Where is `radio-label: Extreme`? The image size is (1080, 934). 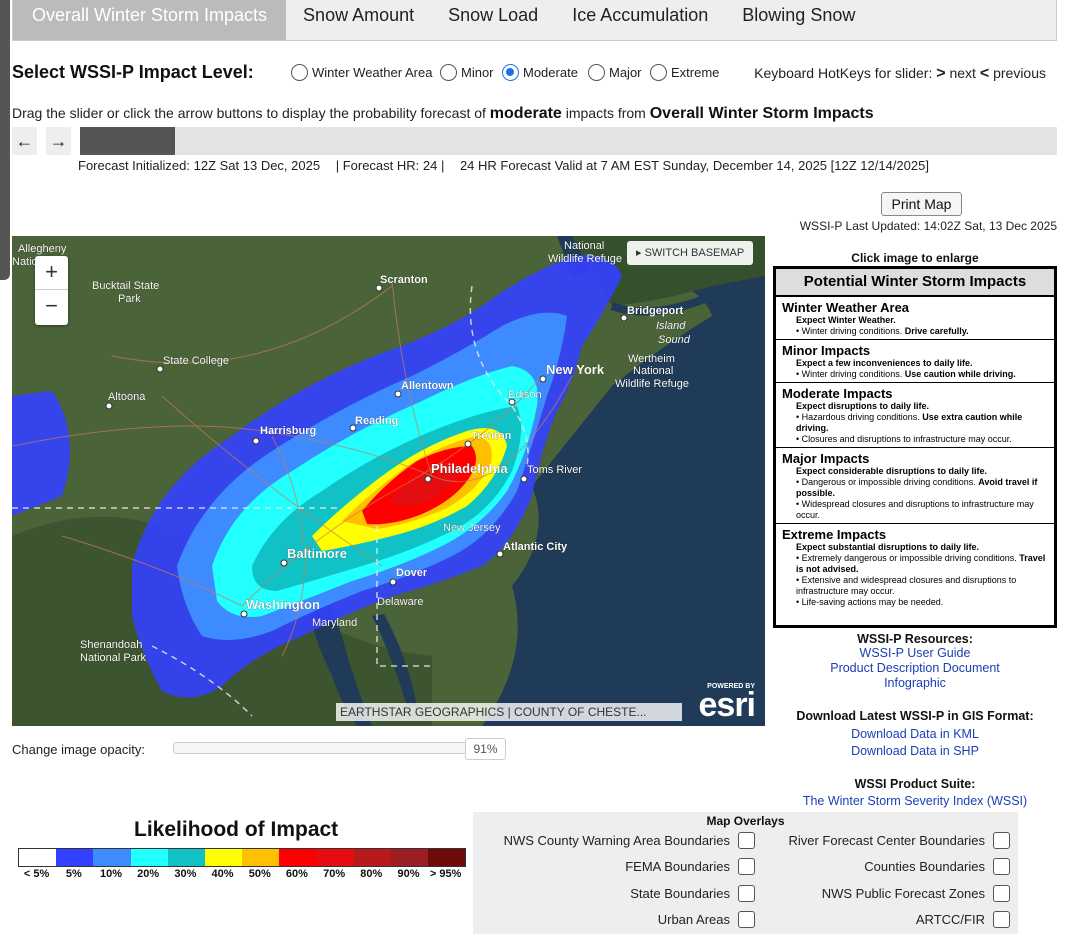 radio-label: Extreme is located at coordinates (695, 72).